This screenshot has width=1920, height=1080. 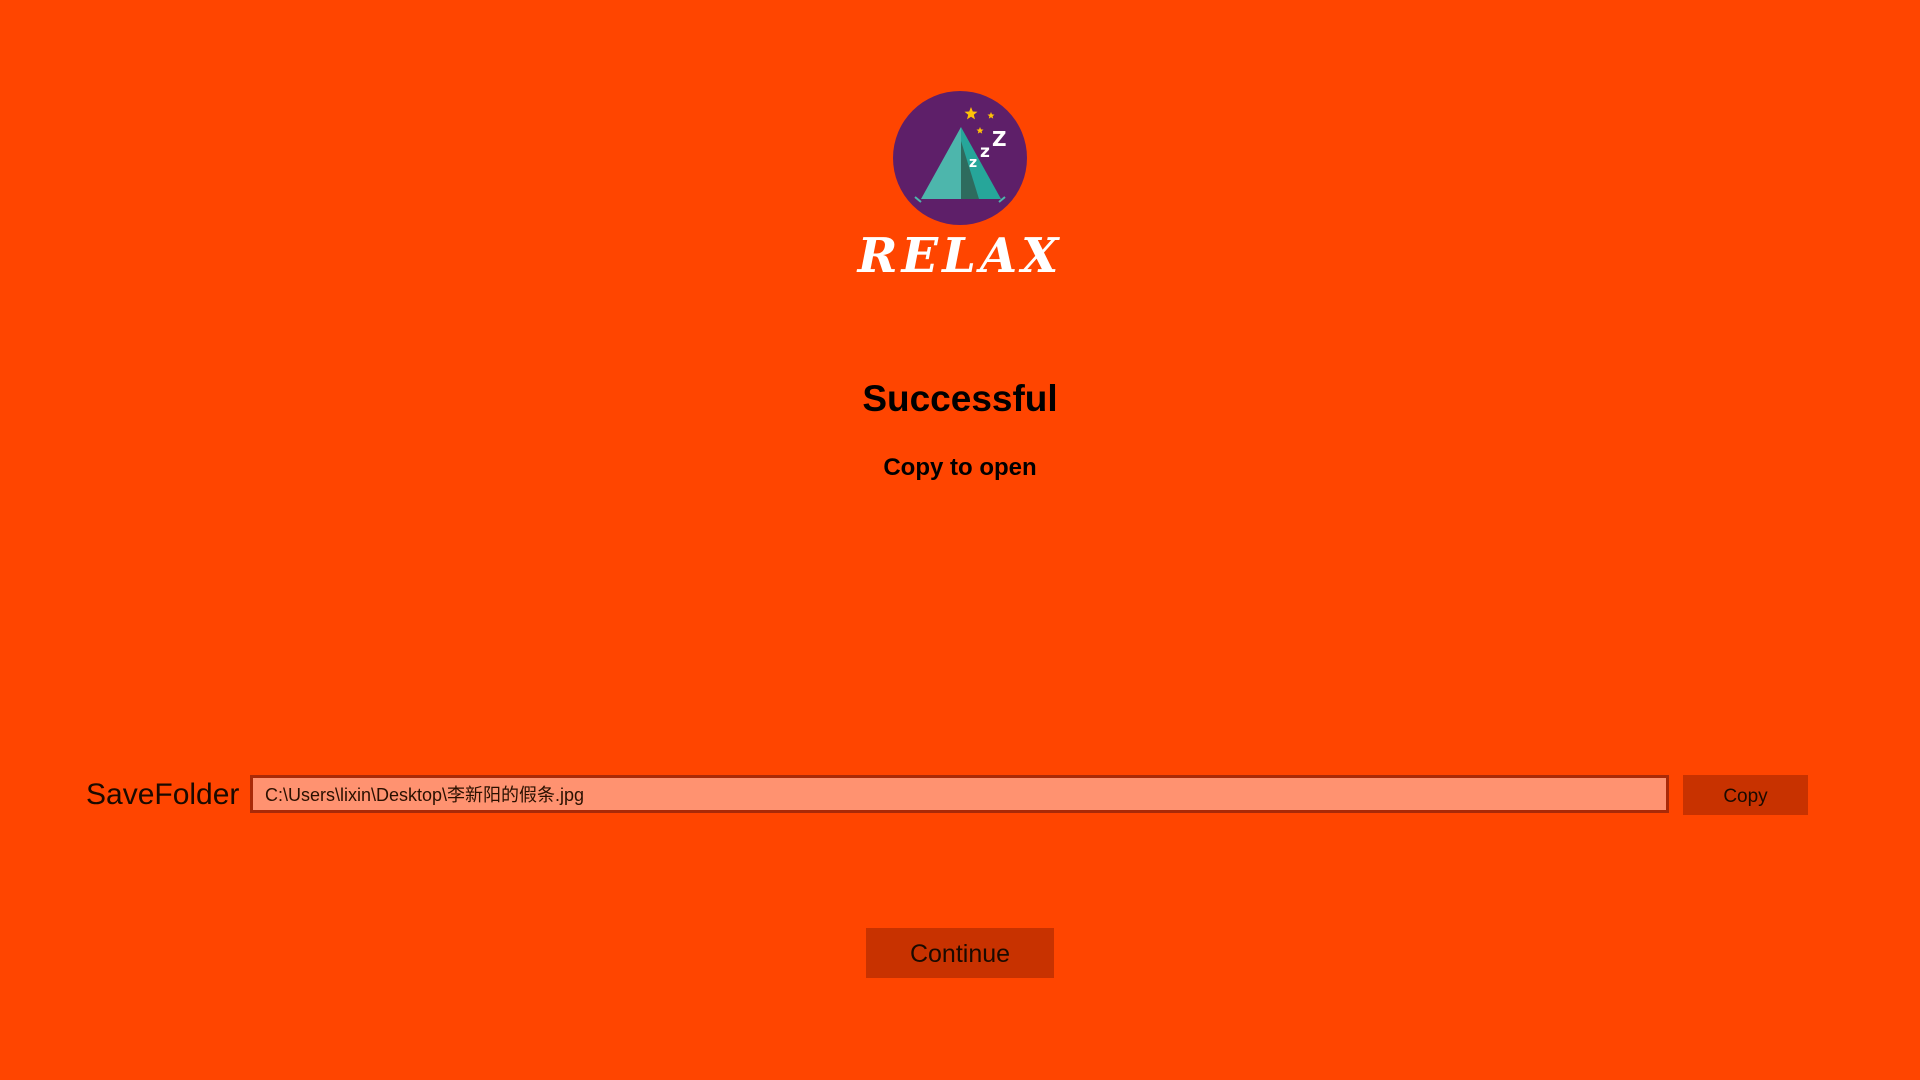 I want to click on copy-button: Copy, so click(x=1745, y=795).